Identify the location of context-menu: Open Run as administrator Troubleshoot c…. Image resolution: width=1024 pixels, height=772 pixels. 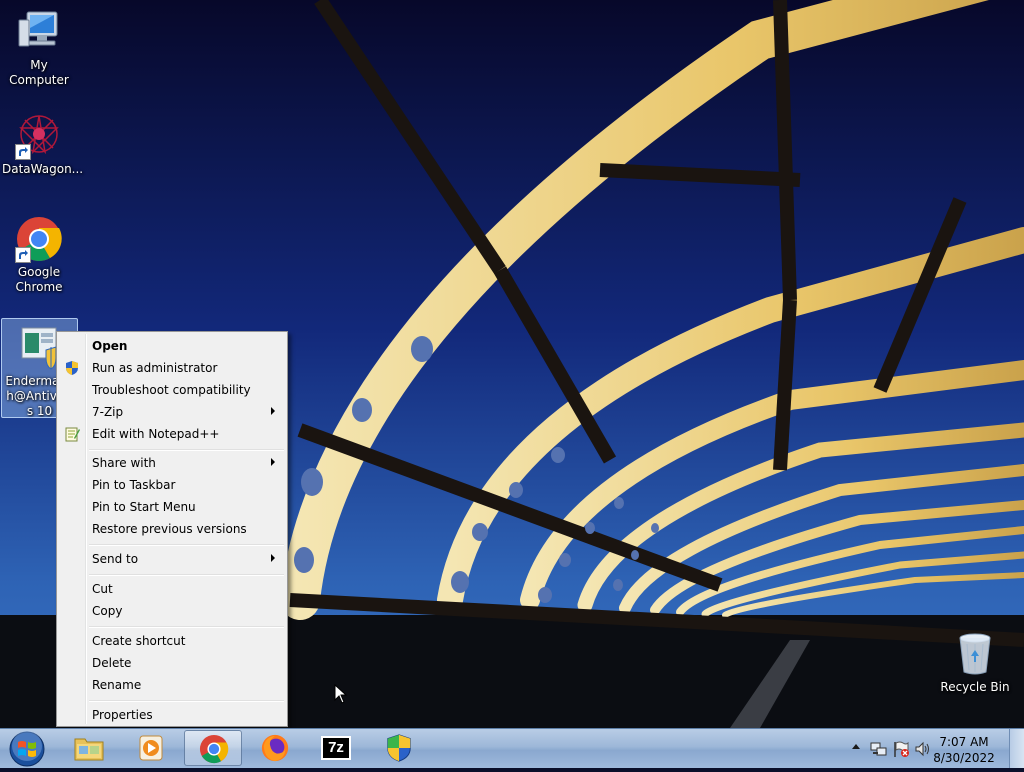
(172, 529).